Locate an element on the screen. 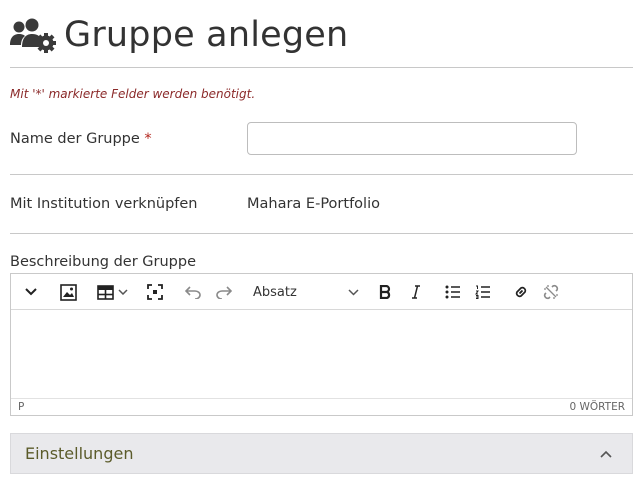 This screenshot has width=639, height=482. header-divider is located at coordinates (321, 67).